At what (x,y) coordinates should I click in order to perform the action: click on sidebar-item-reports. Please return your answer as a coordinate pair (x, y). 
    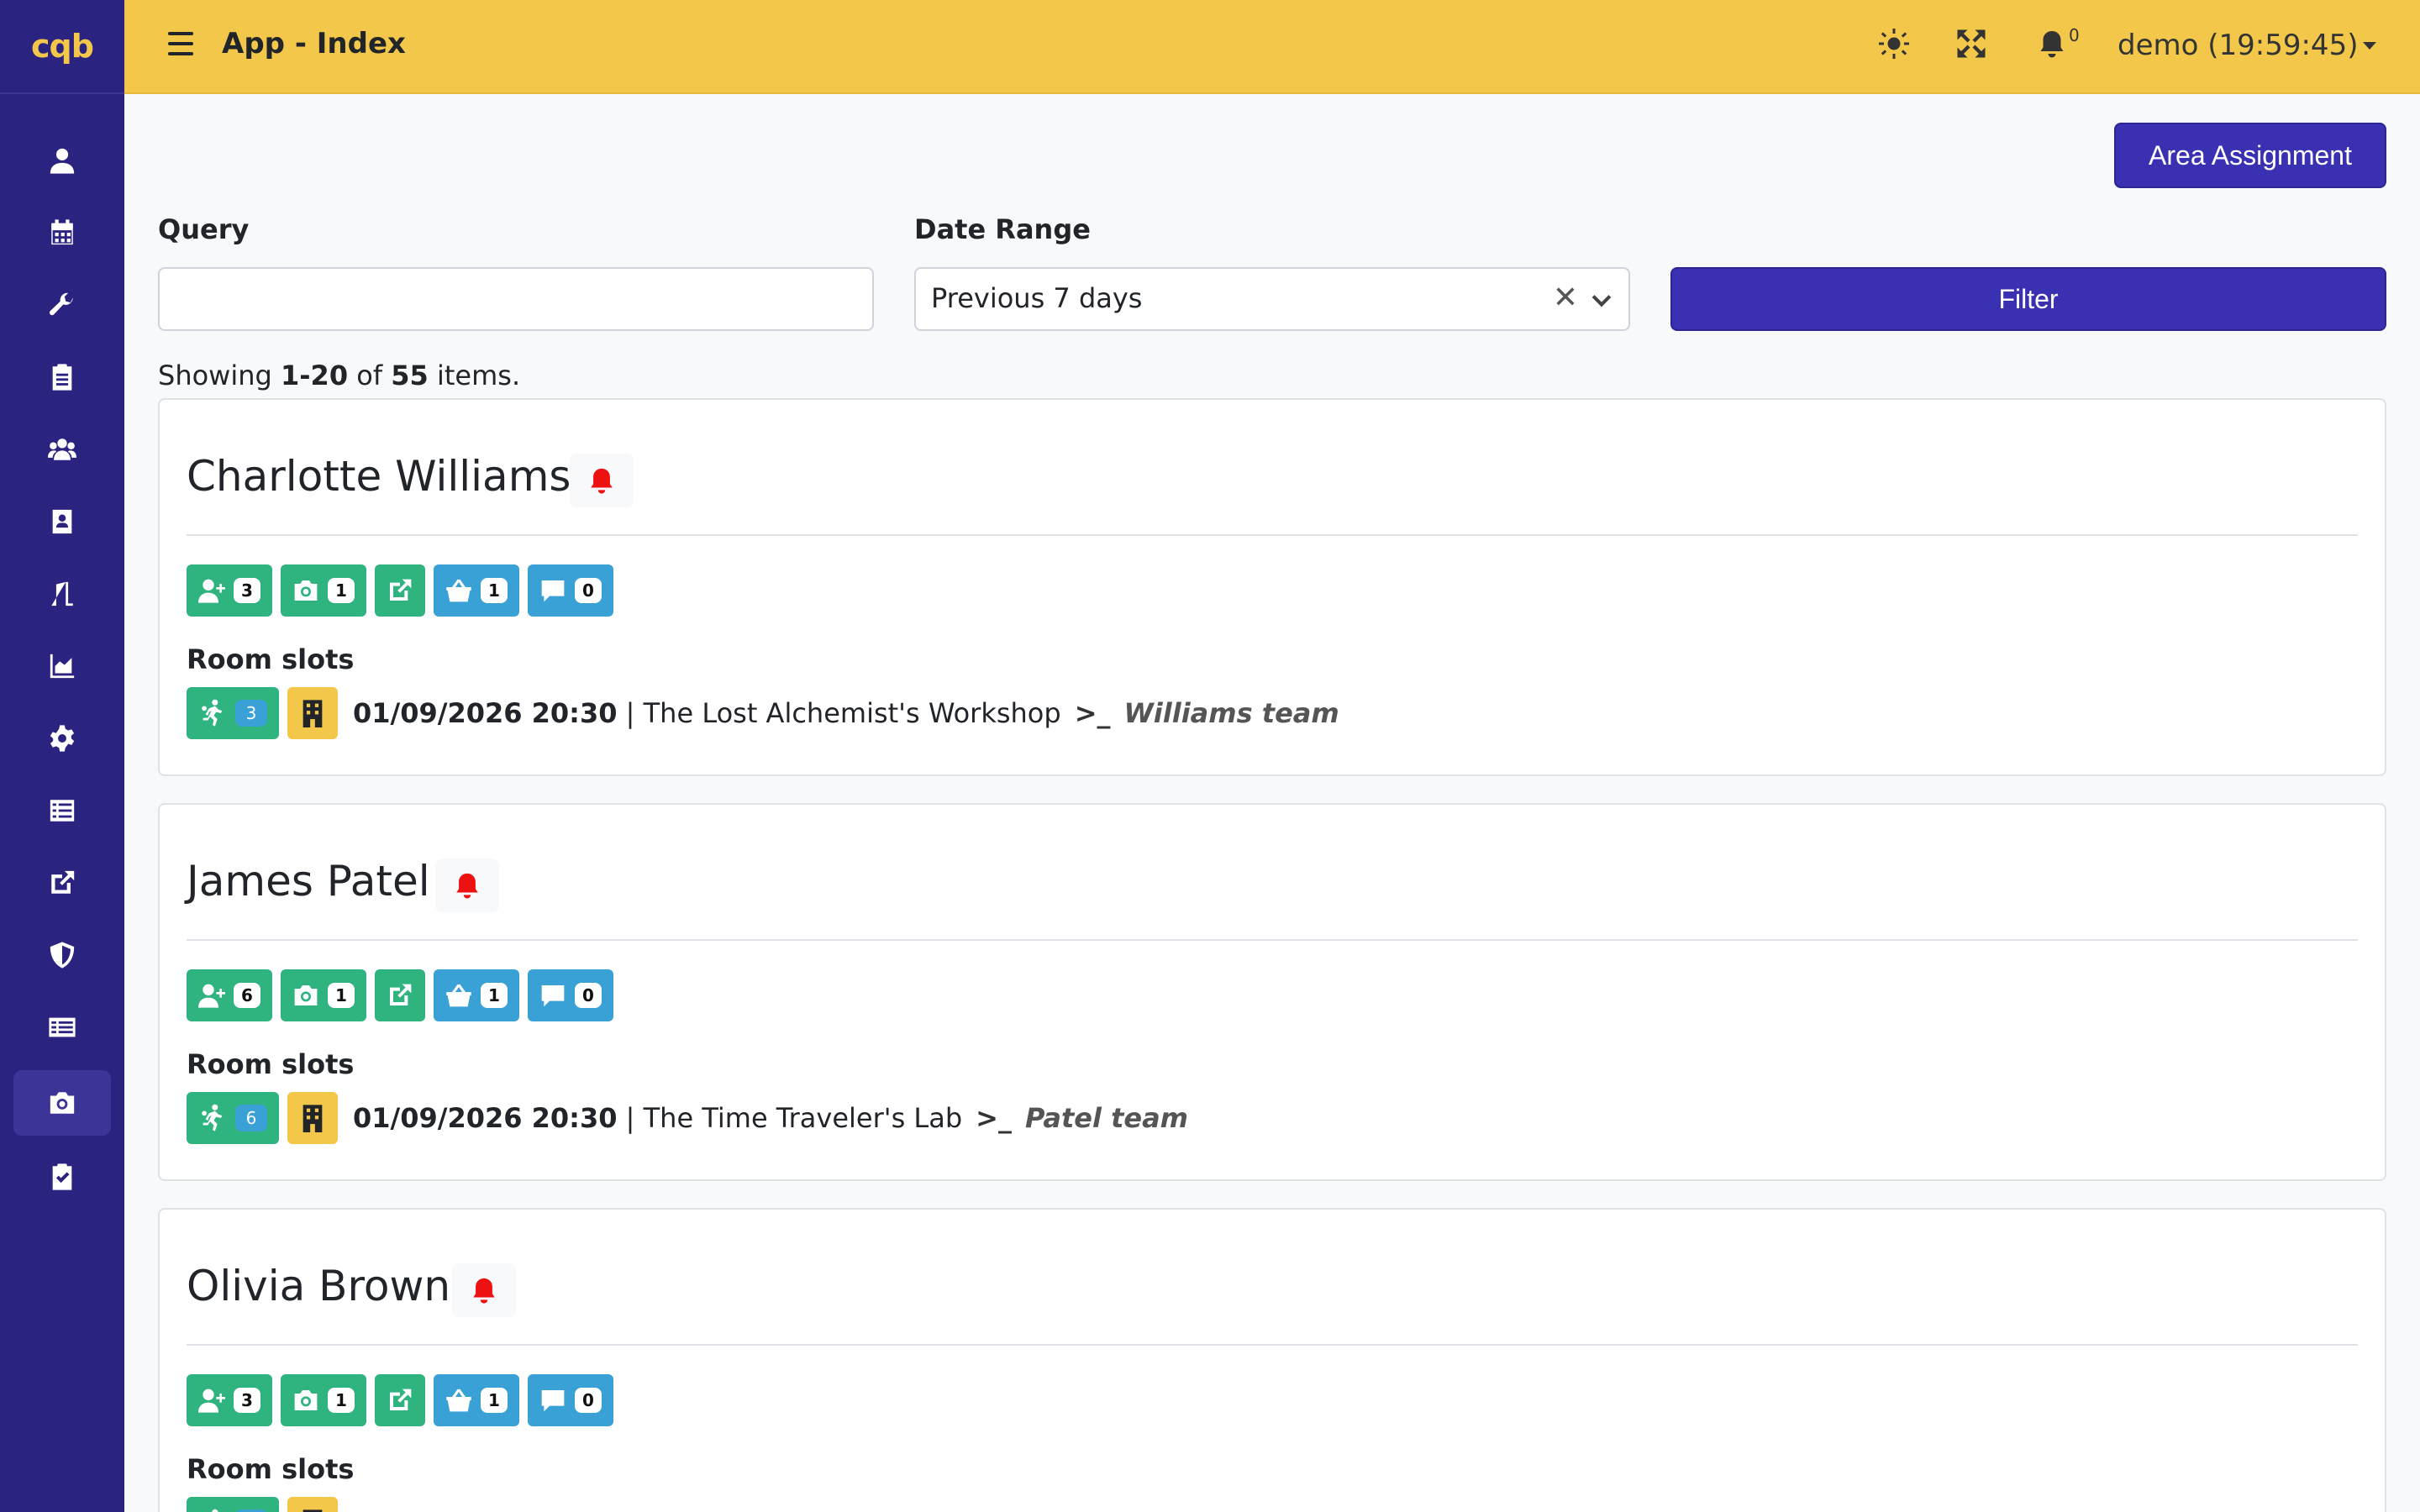
    Looking at the image, I should click on (62, 377).